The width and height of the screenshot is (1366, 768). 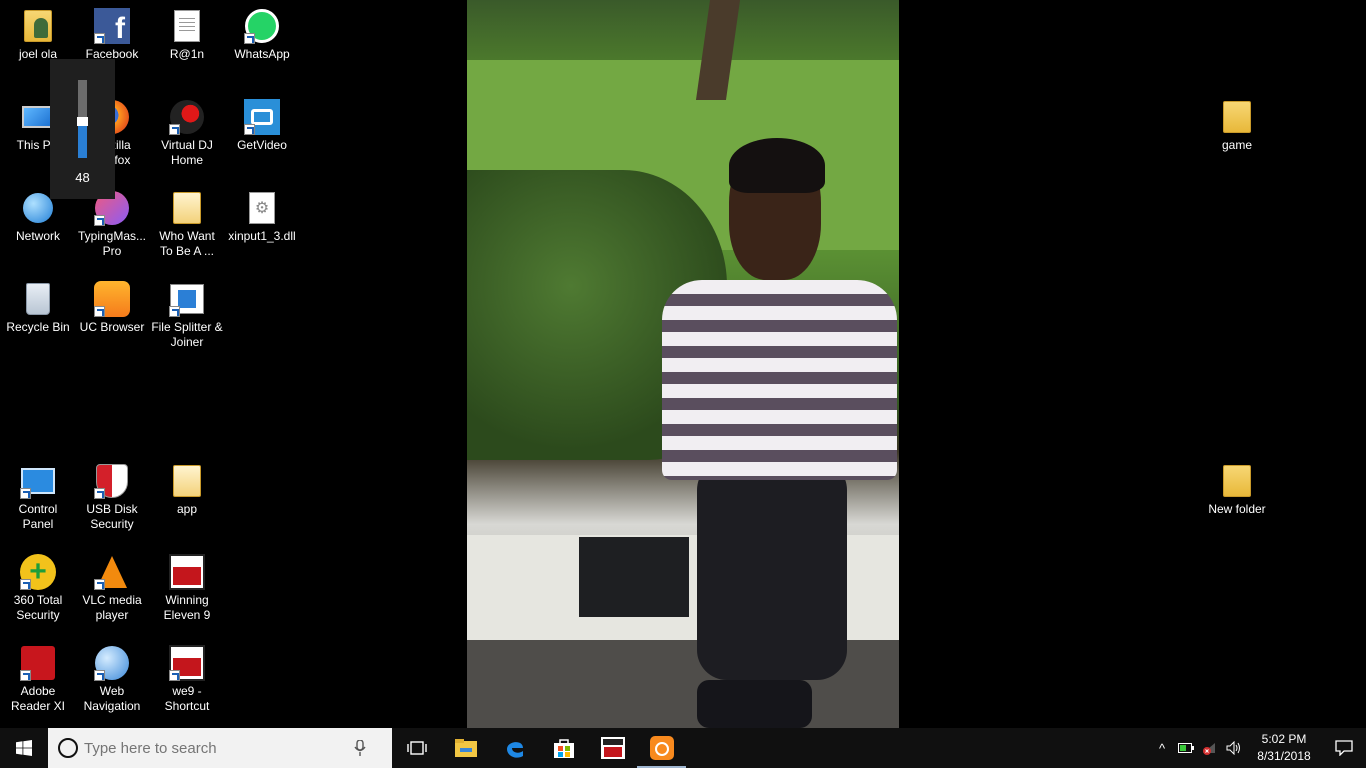 What do you see at coordinates (187, 679) in the screenshot?
I see `desktop-icon-we9-shortcut: we9 - Shortcut` at bounding box center [187, 679].